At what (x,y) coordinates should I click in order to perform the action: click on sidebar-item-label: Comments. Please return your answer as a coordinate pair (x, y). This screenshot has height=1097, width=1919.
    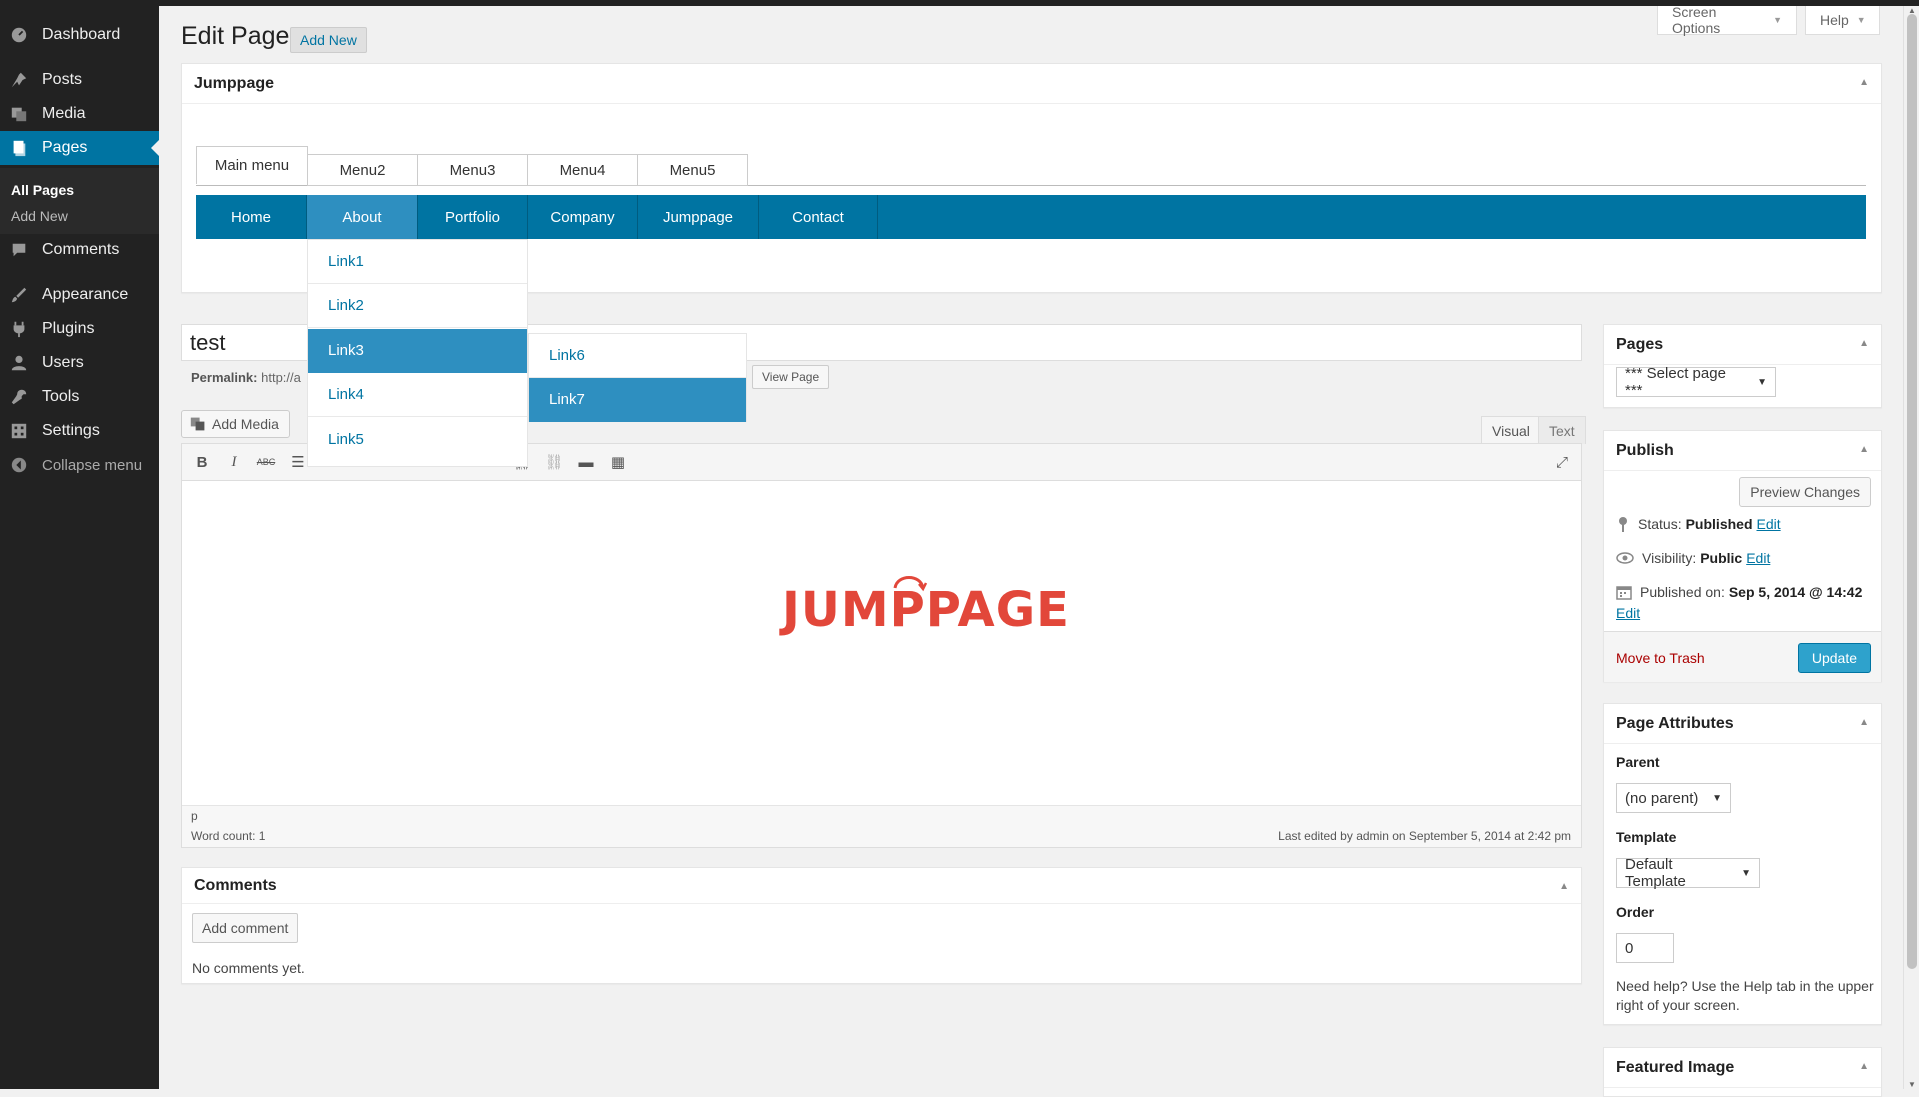
    Looking at the image, I should click on (81, 249).